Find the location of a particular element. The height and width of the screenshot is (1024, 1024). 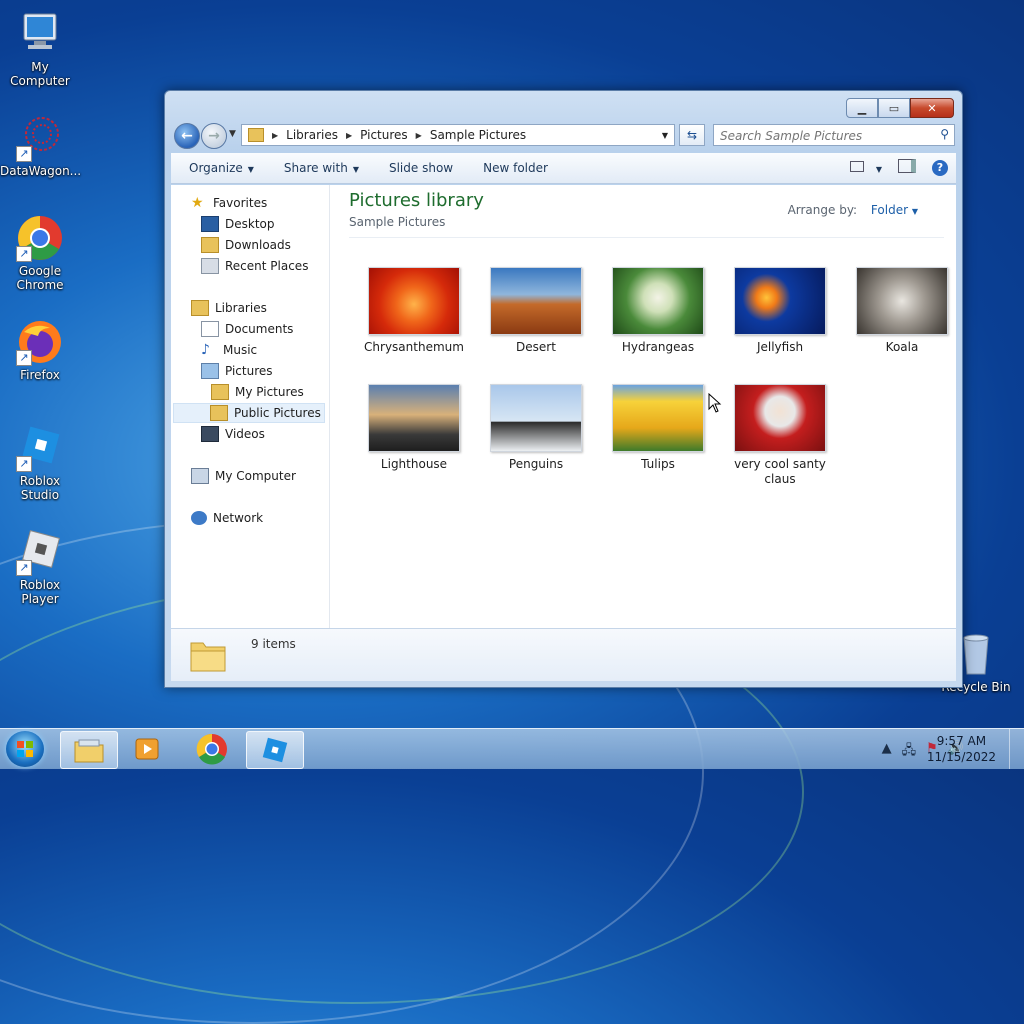

maximize-button: ▭ is located at coordinates (894, 108).